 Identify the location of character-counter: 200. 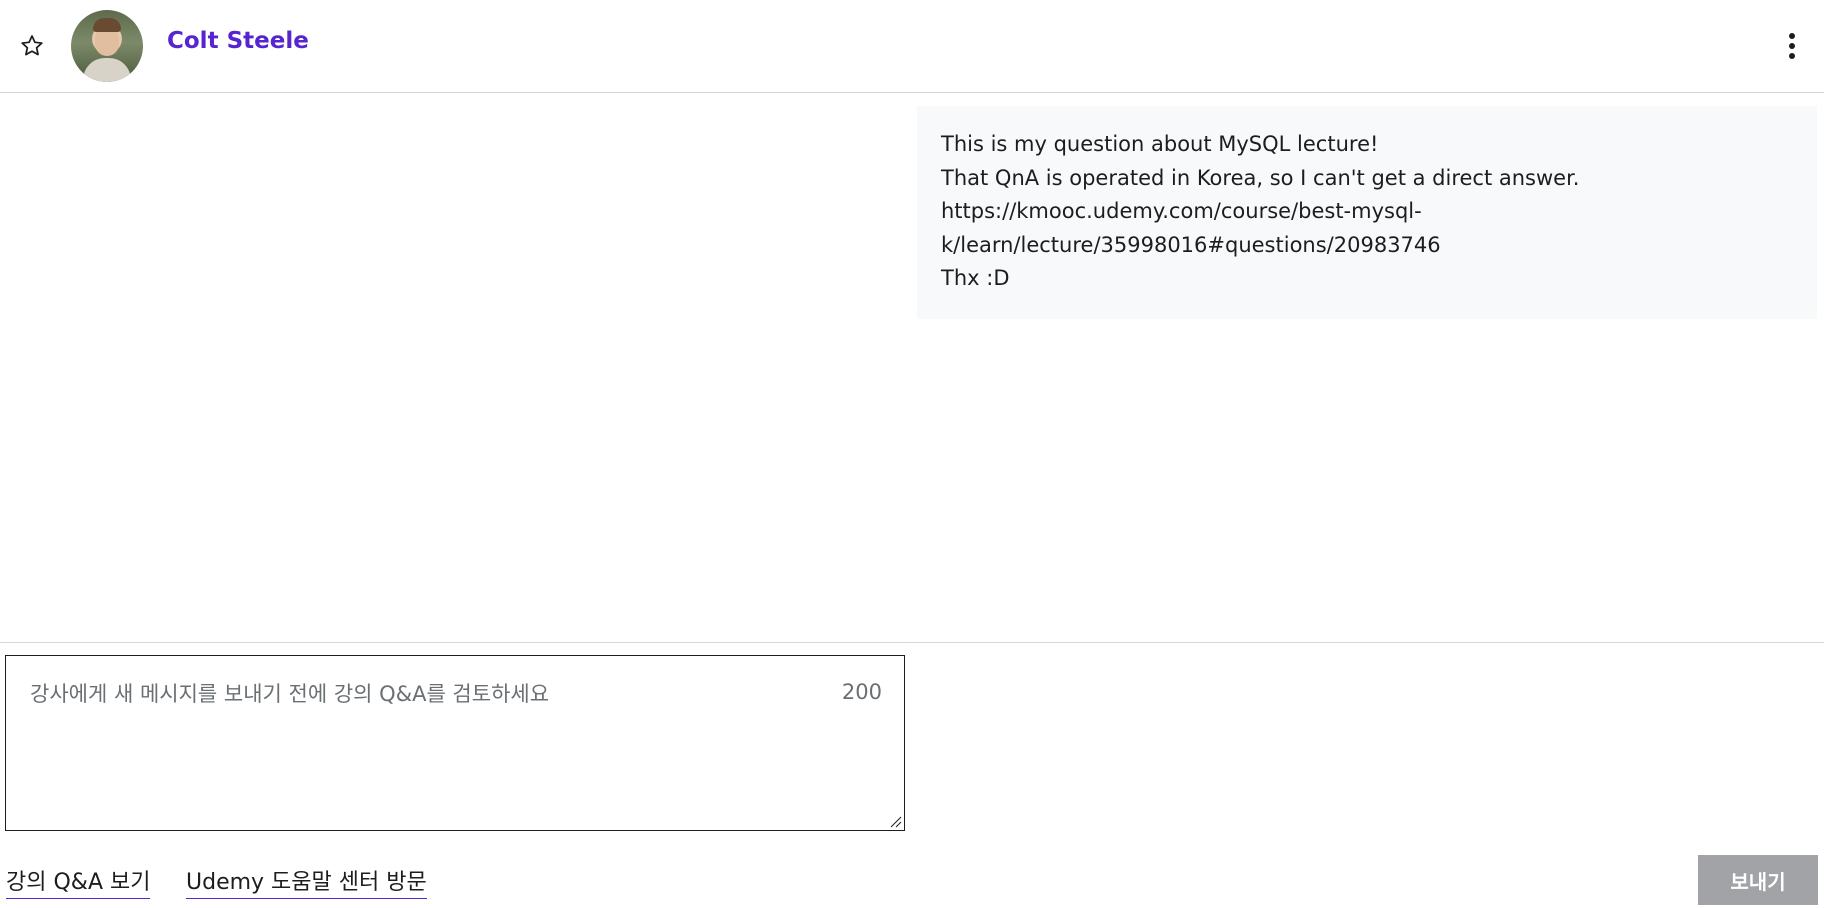
(861, 692).